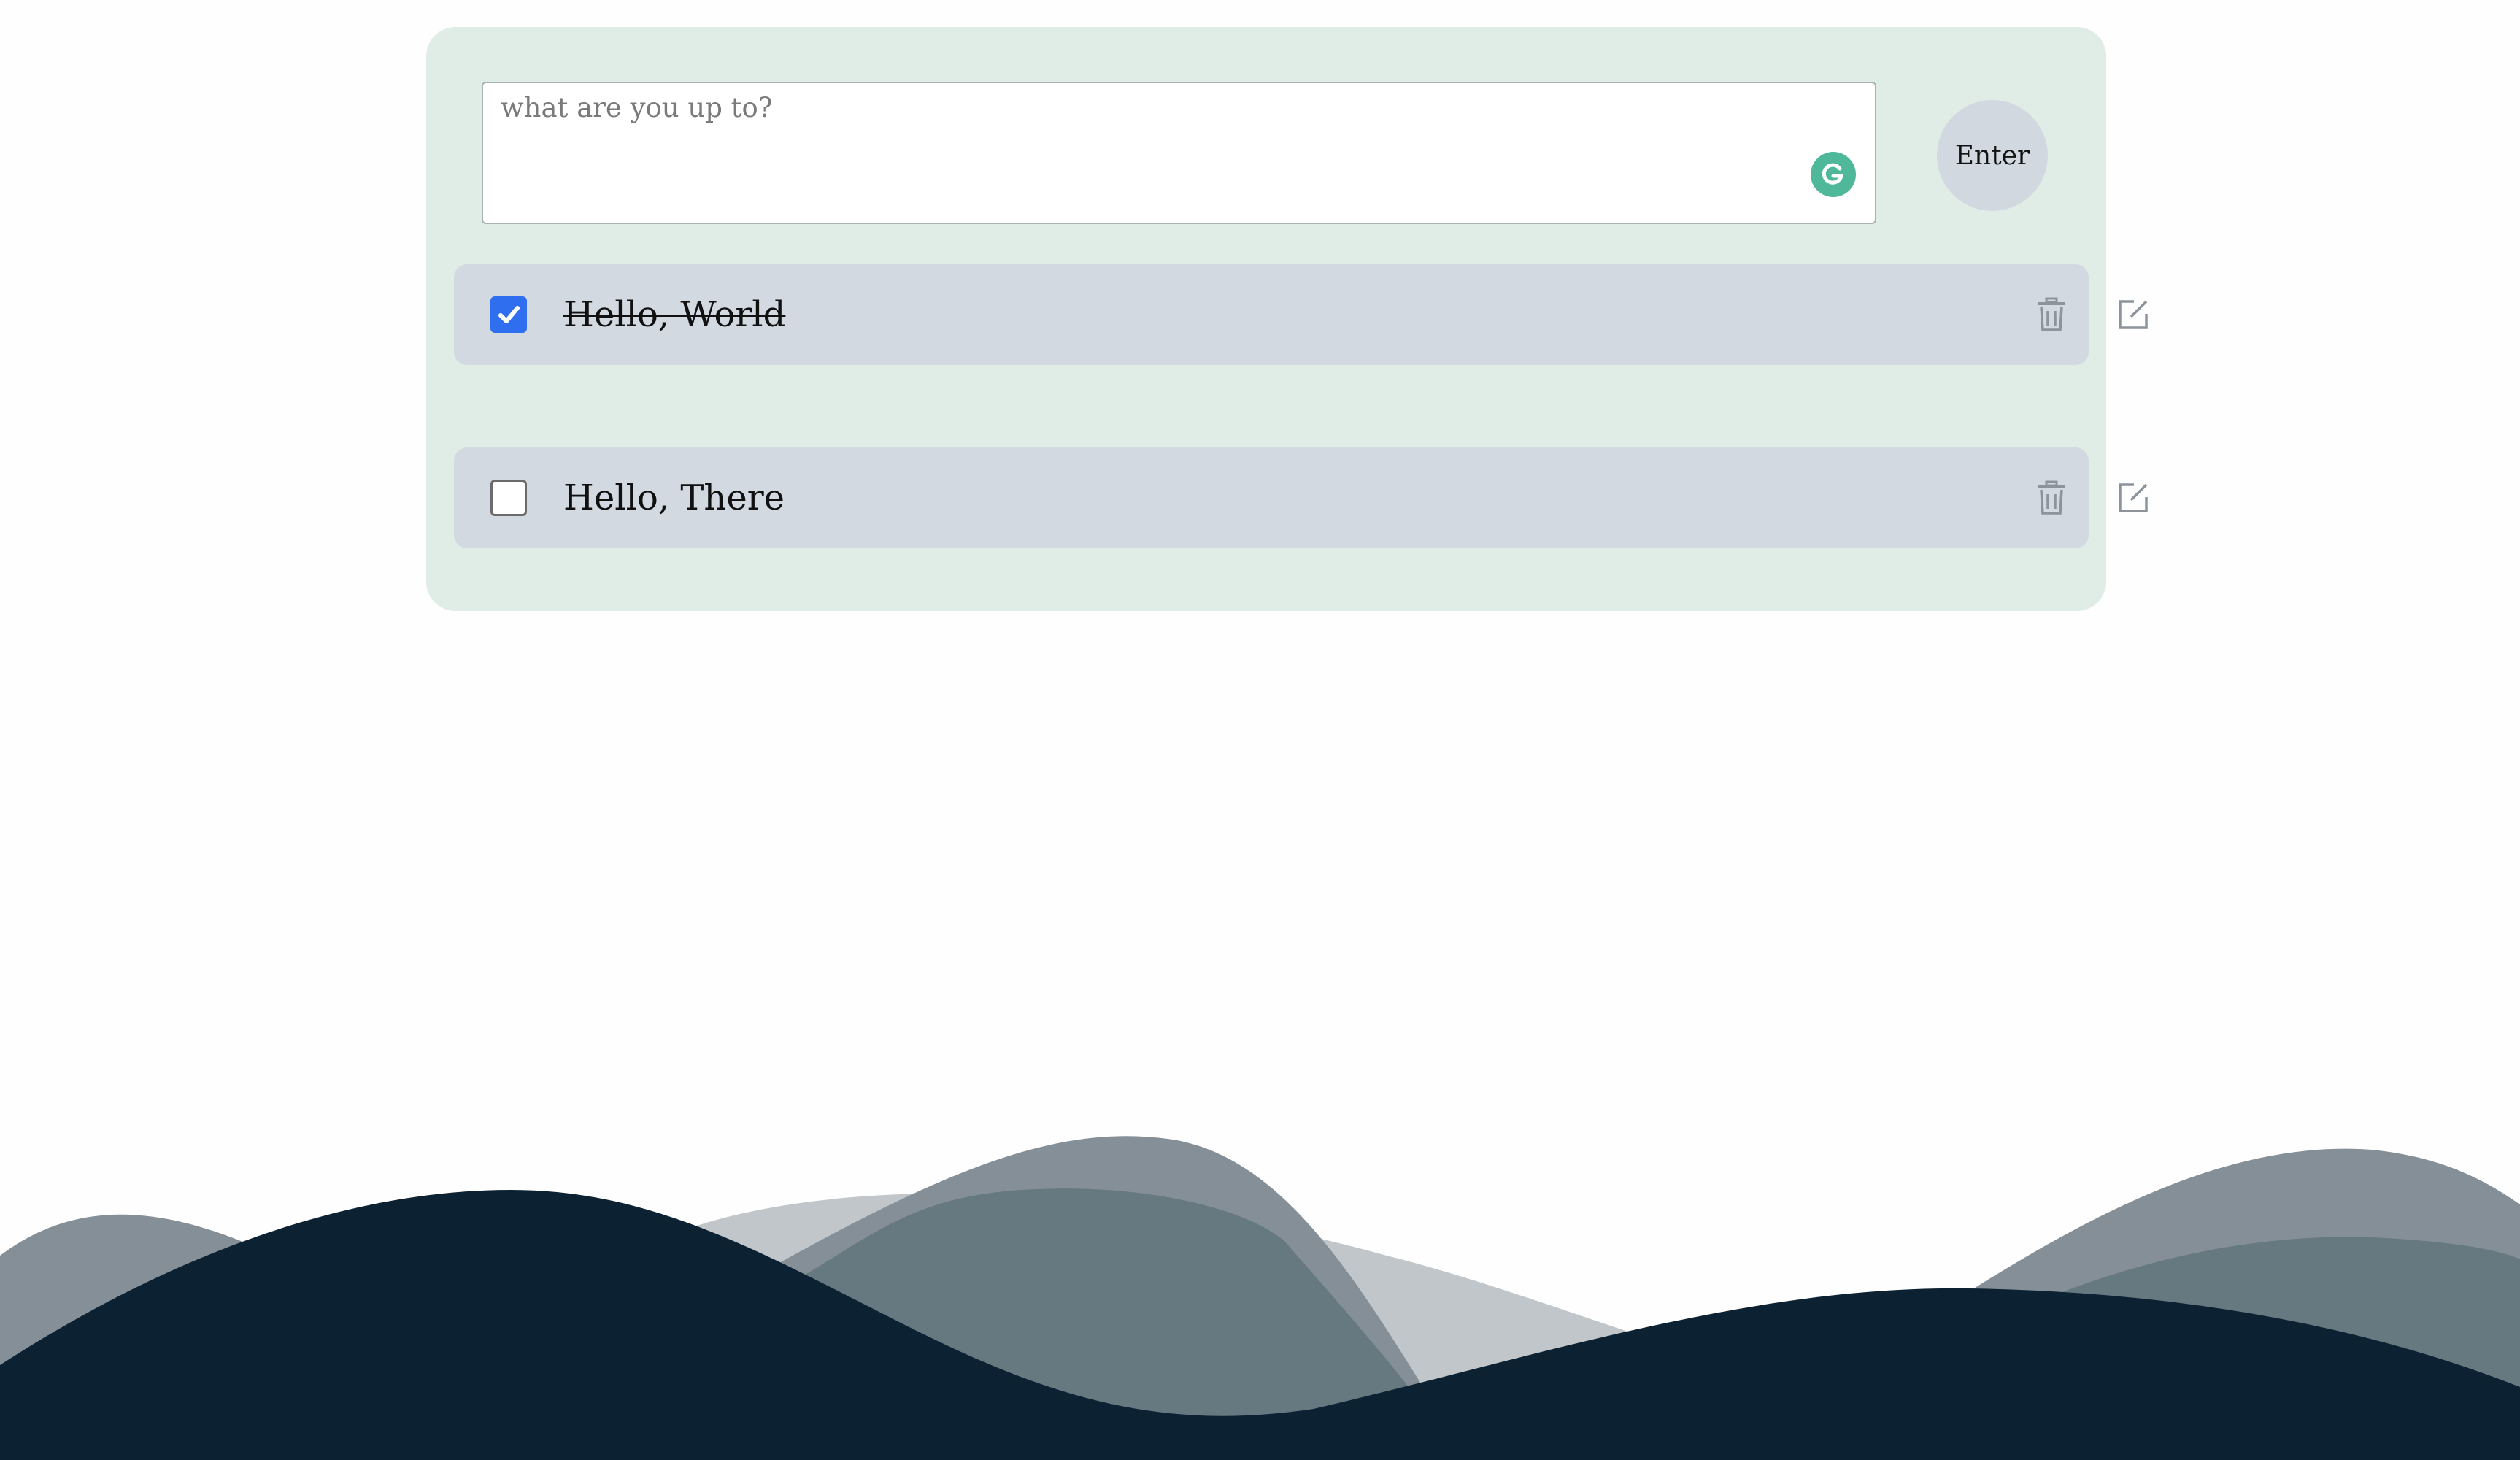 The width and height of the screenshot is (2520, 1460). I want to click on enter-button: Enter, so click(1992, 155).